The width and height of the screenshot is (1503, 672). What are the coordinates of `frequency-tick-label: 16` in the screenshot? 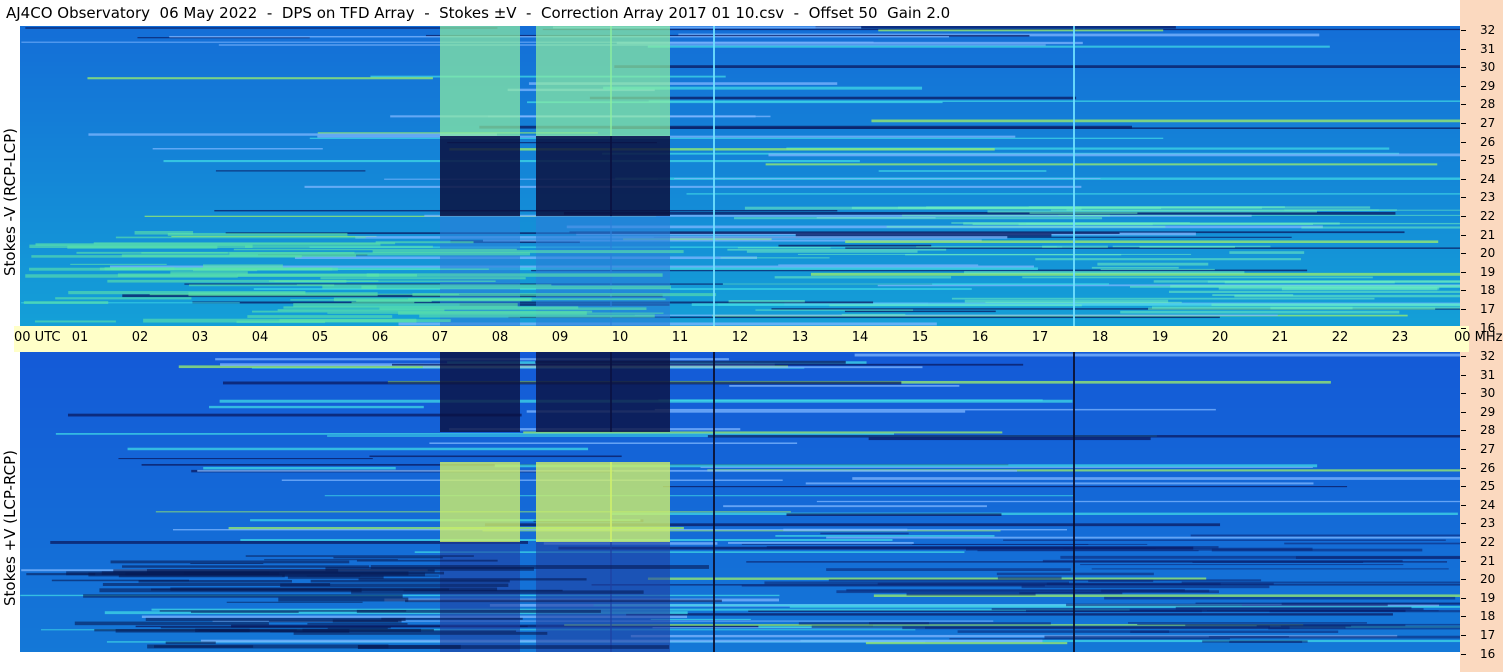 It's located at (1488, 653).